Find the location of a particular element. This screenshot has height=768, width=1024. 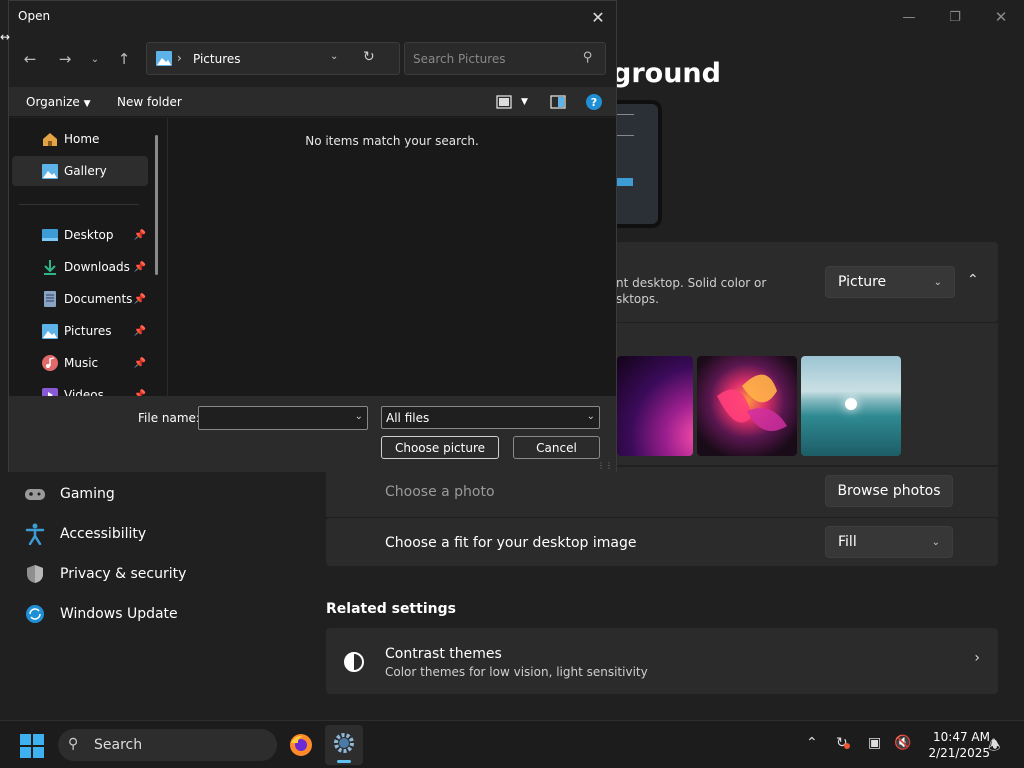

wallpaper-sun is located at coordinates (851, 404).